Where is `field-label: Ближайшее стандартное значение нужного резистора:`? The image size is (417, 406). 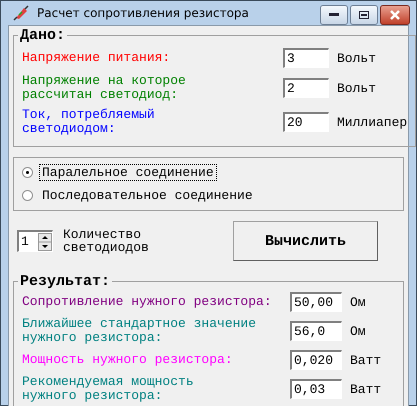 field-label: Ближайшее стандартное значение нужного резистора: is located at coordinates (140, 331).